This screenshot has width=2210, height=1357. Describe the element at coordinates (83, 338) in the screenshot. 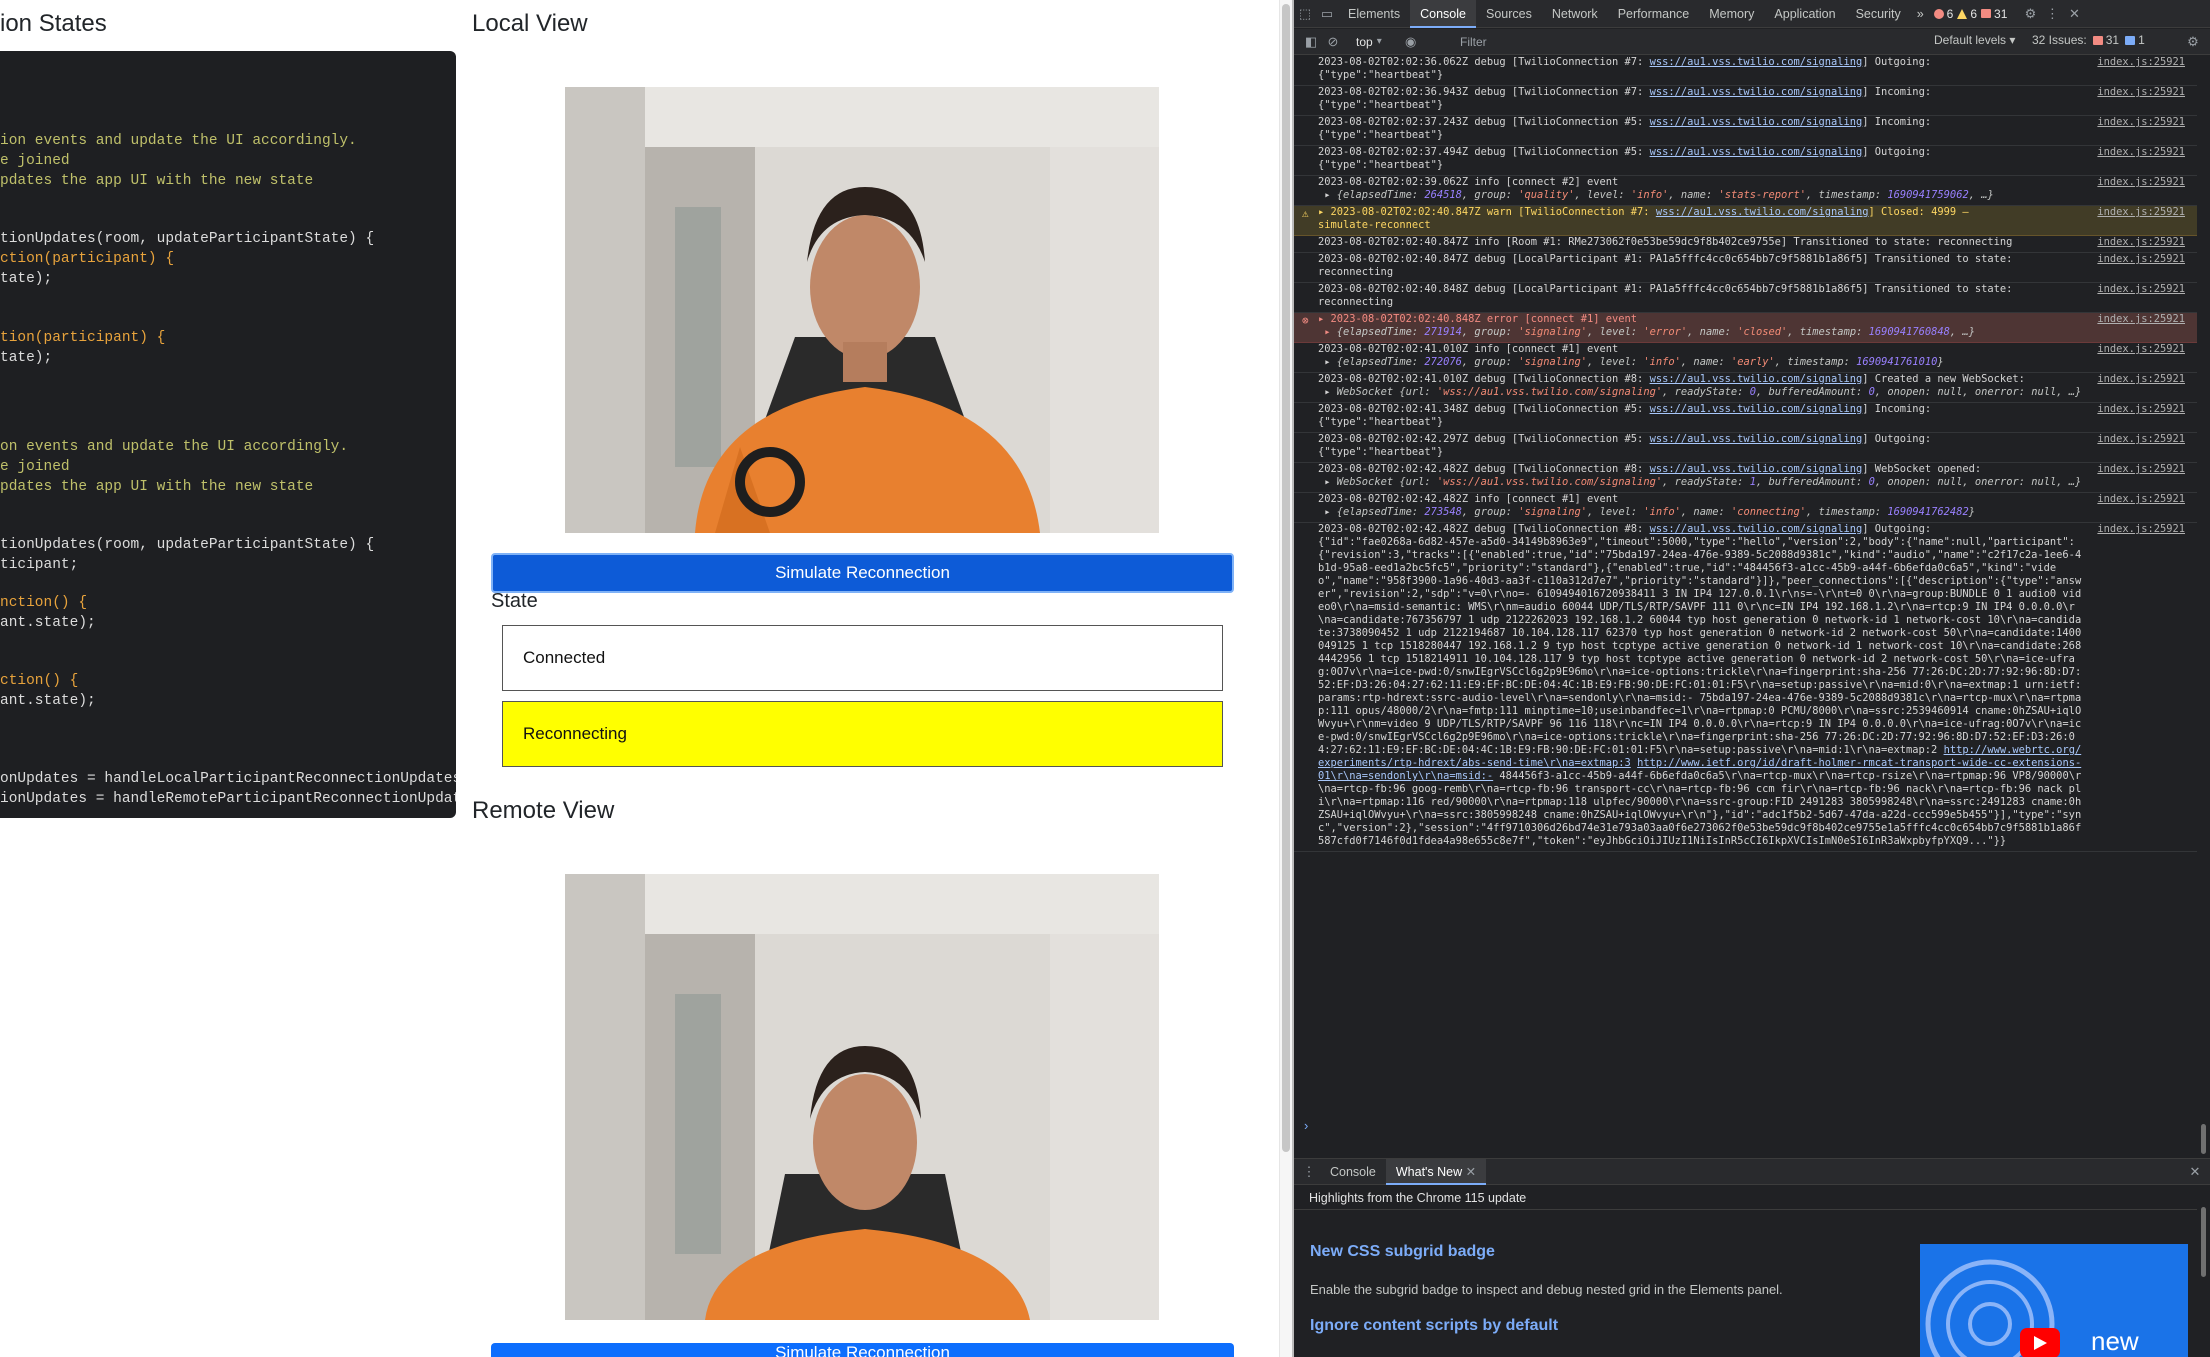

I see `code-line: tion(participant) {` at that location.